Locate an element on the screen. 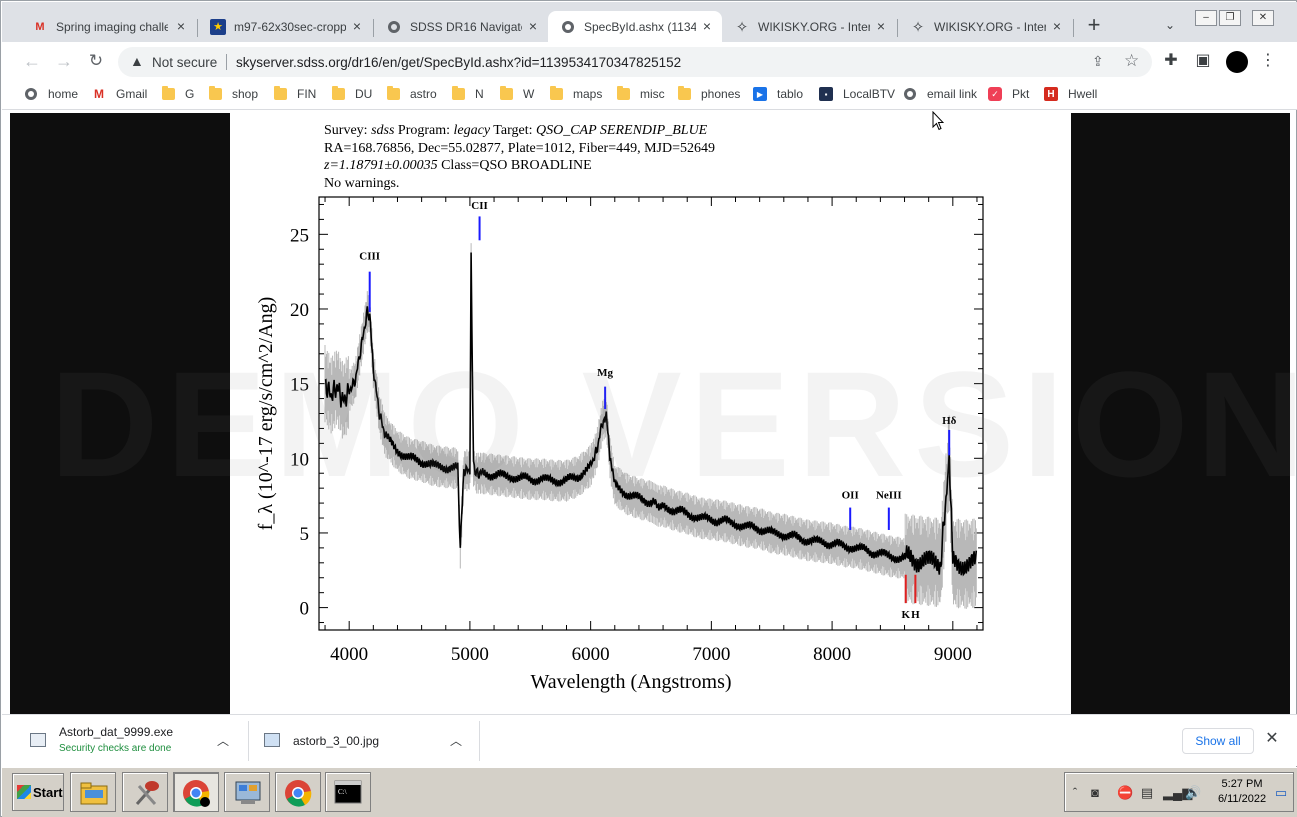 This screenshot has height=817, width=1297. taskbar-tools-button is located at coordinates (145, 792).